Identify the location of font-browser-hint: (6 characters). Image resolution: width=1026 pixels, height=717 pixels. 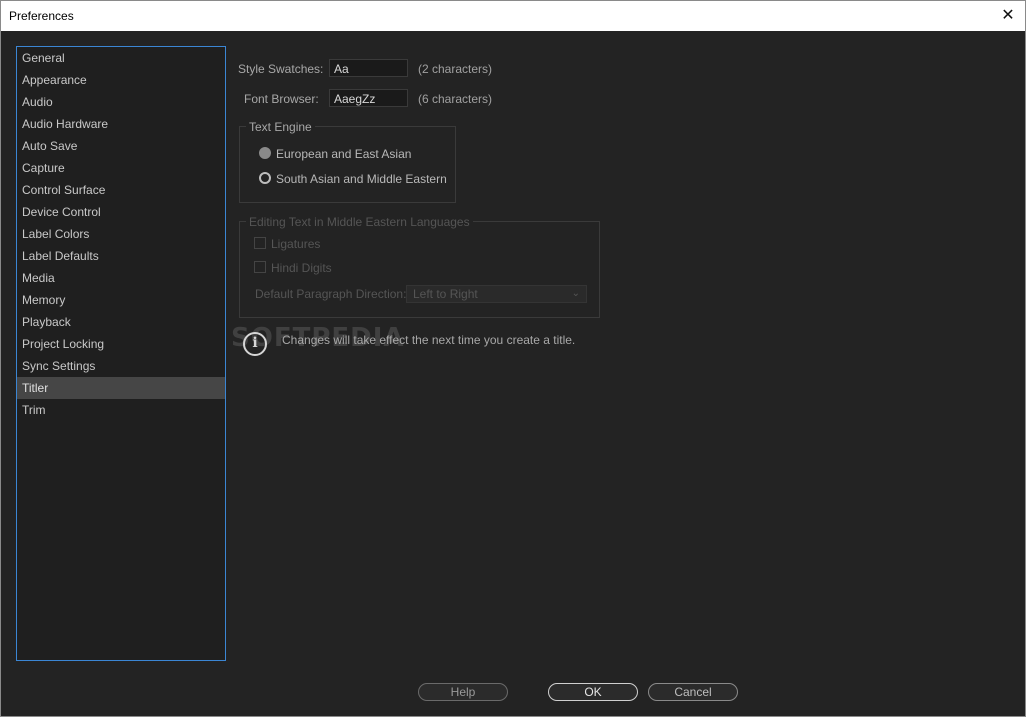
(455, 99).